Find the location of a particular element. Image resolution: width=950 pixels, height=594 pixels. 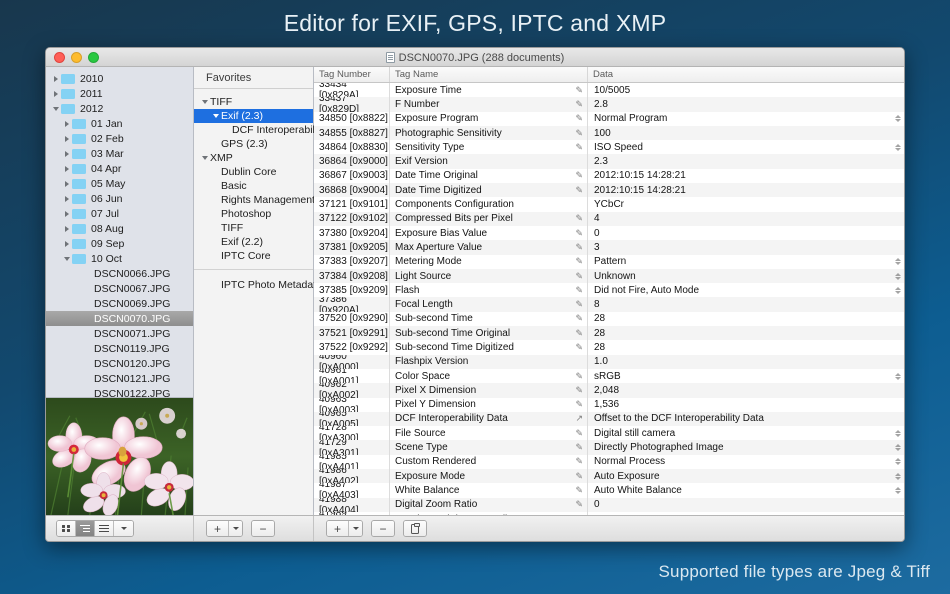

table-chevron-down-icon is located at coordinates (355, 528).